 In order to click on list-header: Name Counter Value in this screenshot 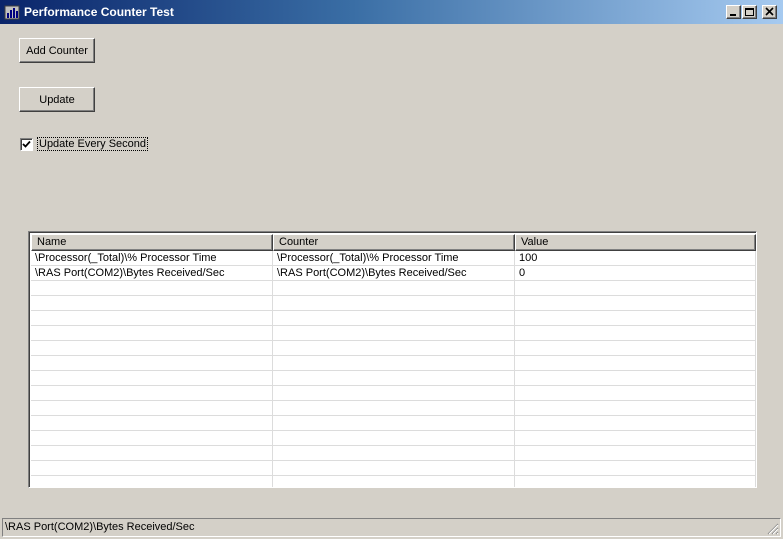, I will do `click(393, 242)`.